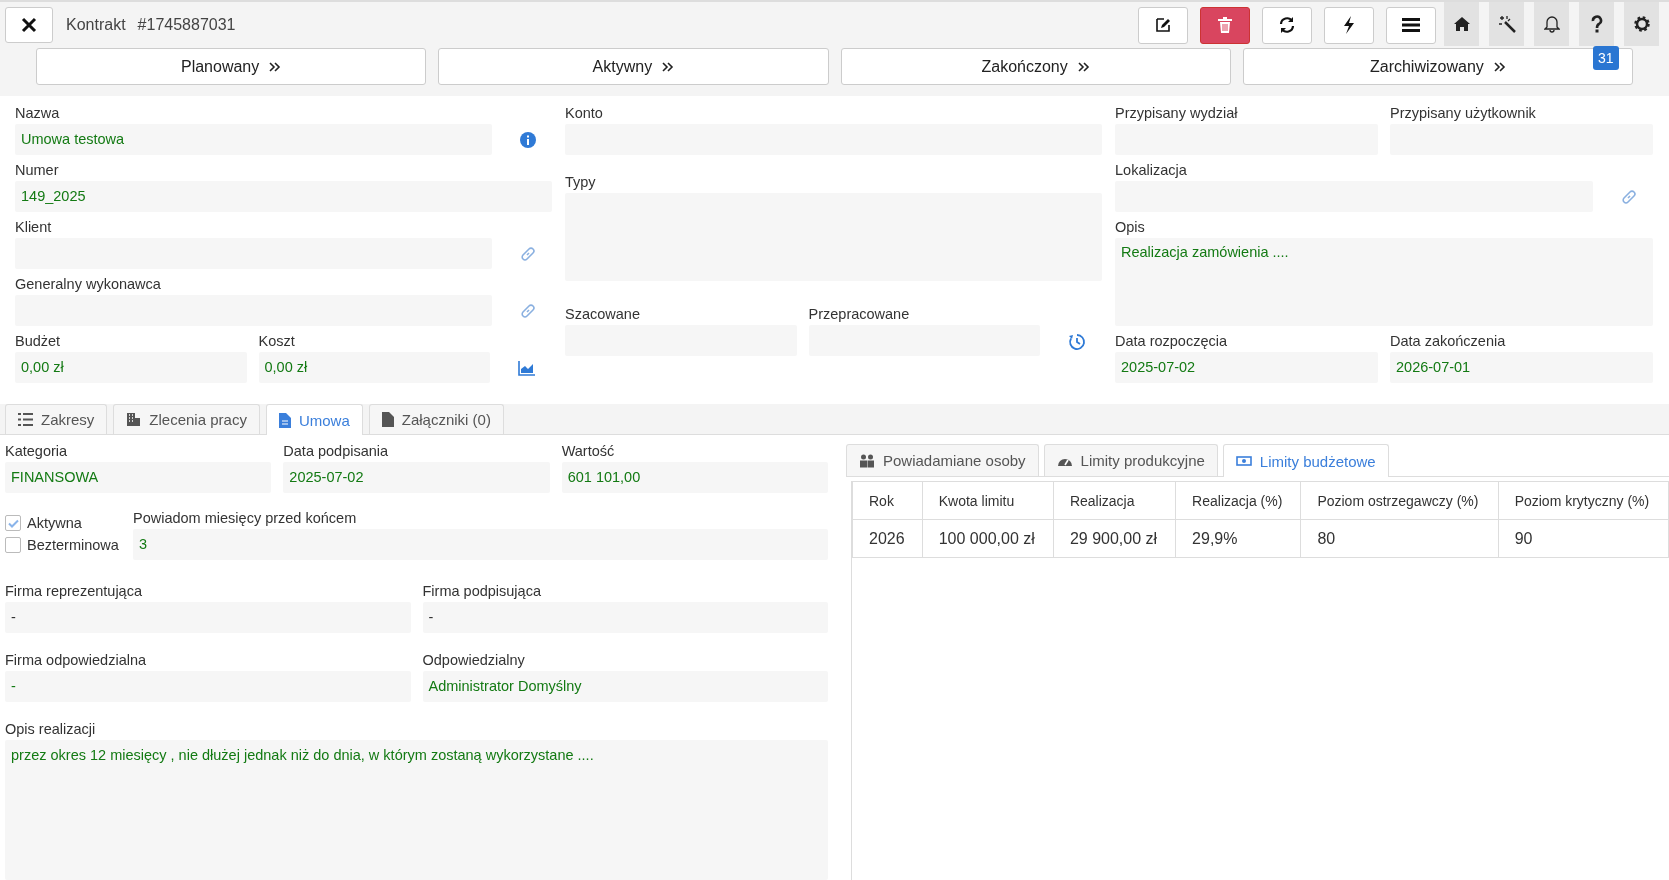 The height and width of the screenshot is (880, 1669). Describe the element at coordinates (38, 341) in the screenshot. I see `field-label: Budżet` at that location.